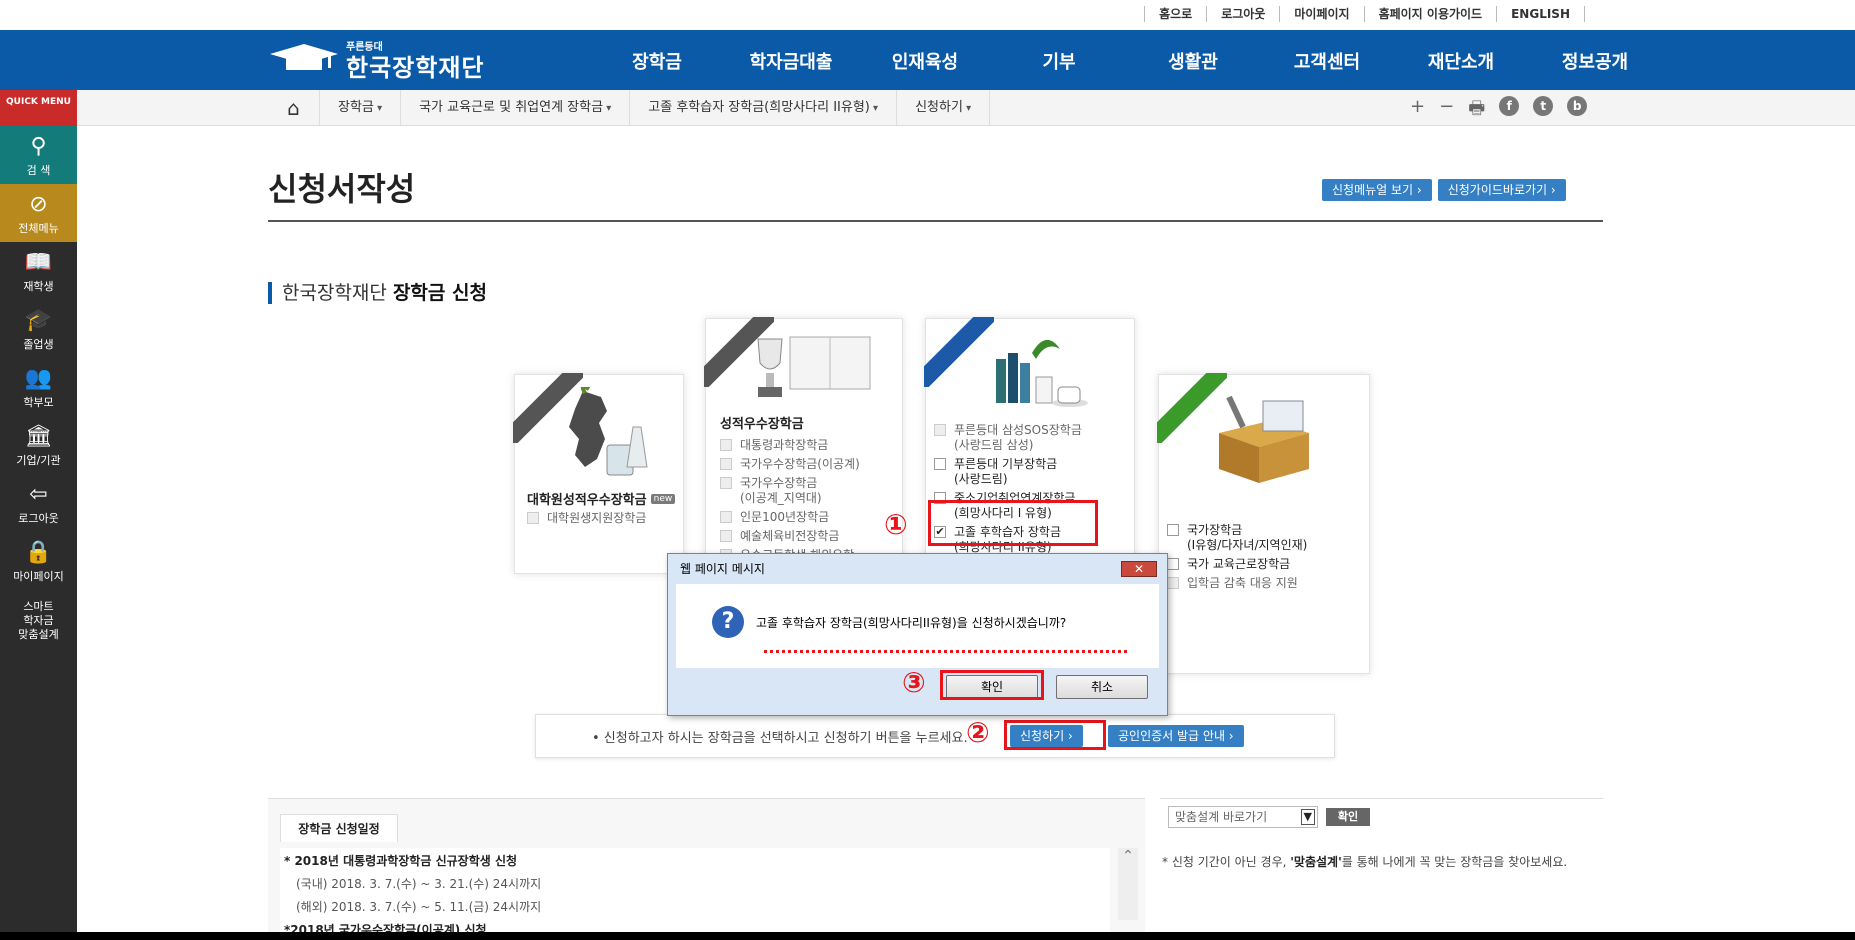 This screenshot has height=940, width=1855. I want to click on option-samsung-sos: 푸른등대 삼성SOS장학금 (사랑드림 삼성), so click(1008, 438).